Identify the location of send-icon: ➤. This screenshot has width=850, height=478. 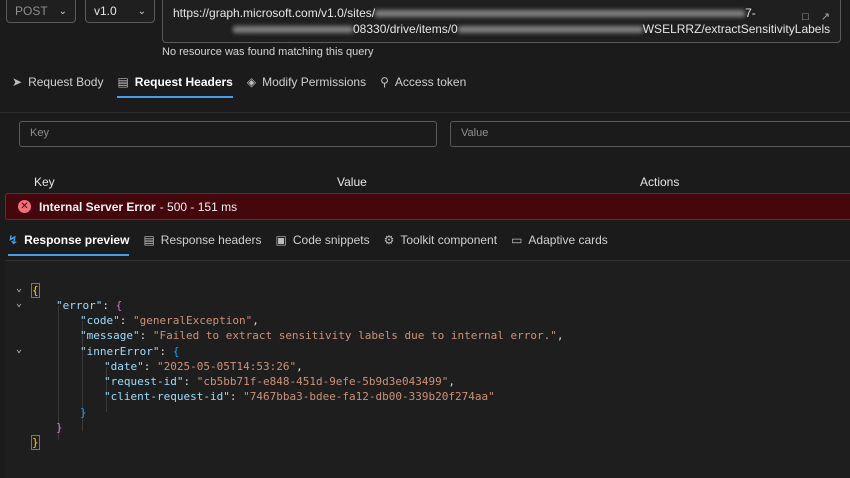
(17, 82).